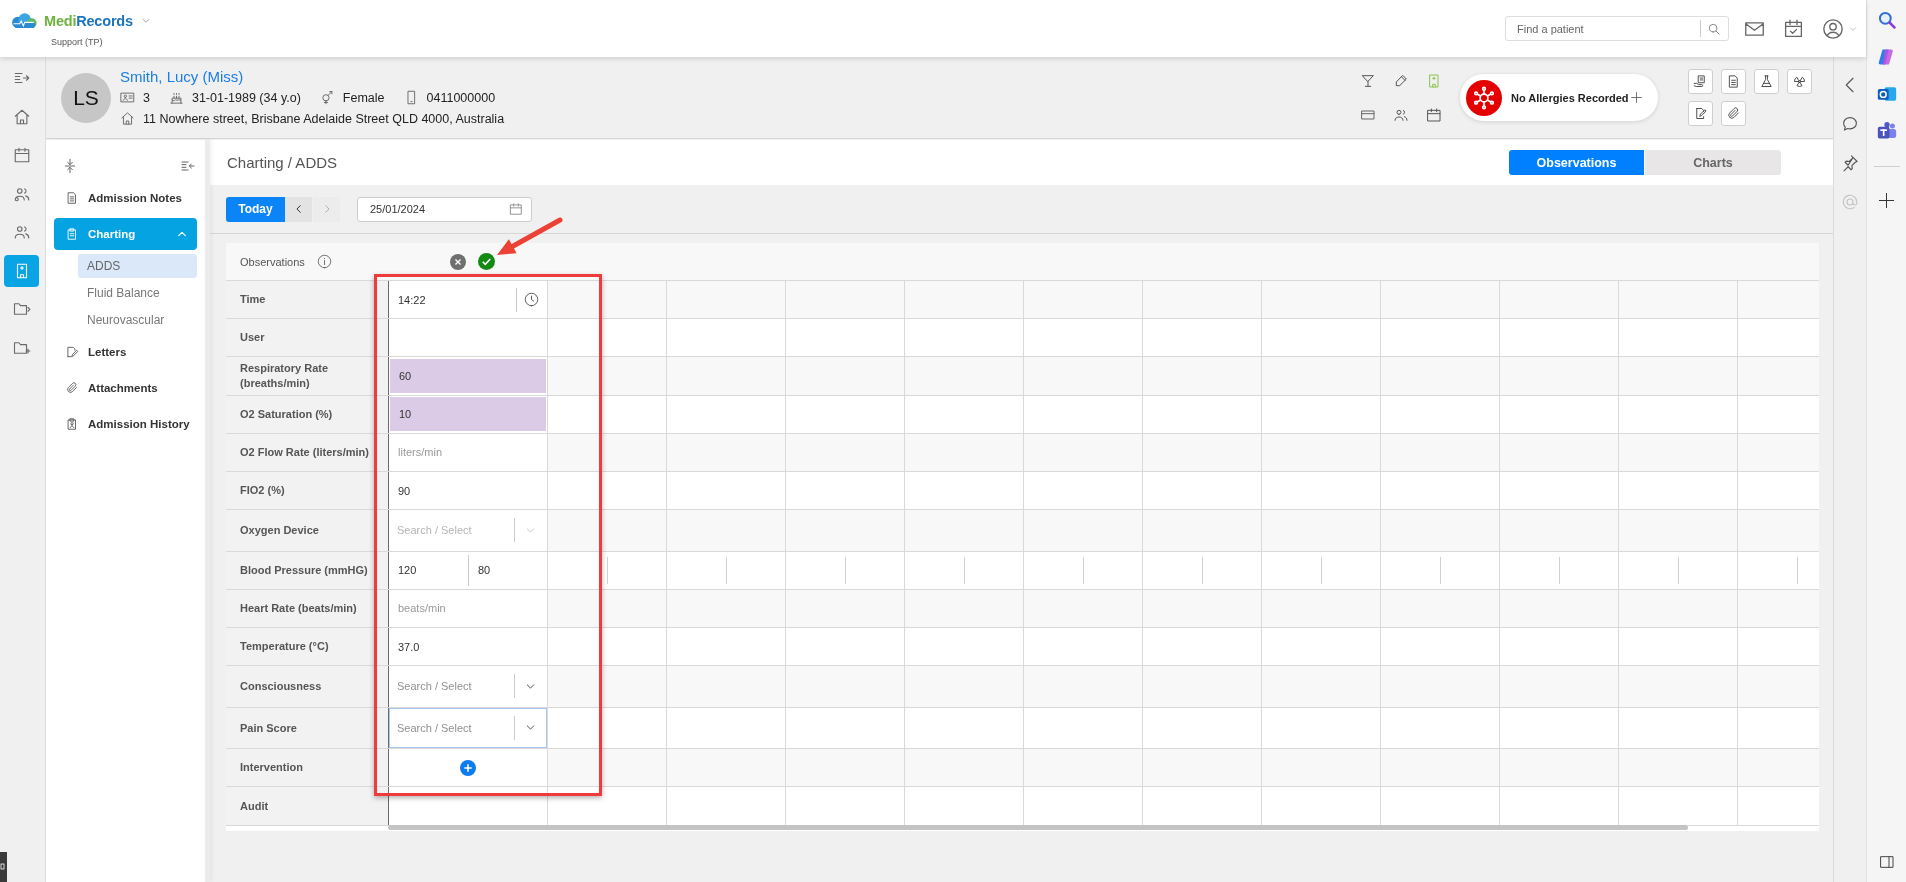 The height and width of the screenshot is (882, 1906). Describe the element at coordinates (1038, 827) in the screenshot. I see `scrollbar-thumb` at that location.